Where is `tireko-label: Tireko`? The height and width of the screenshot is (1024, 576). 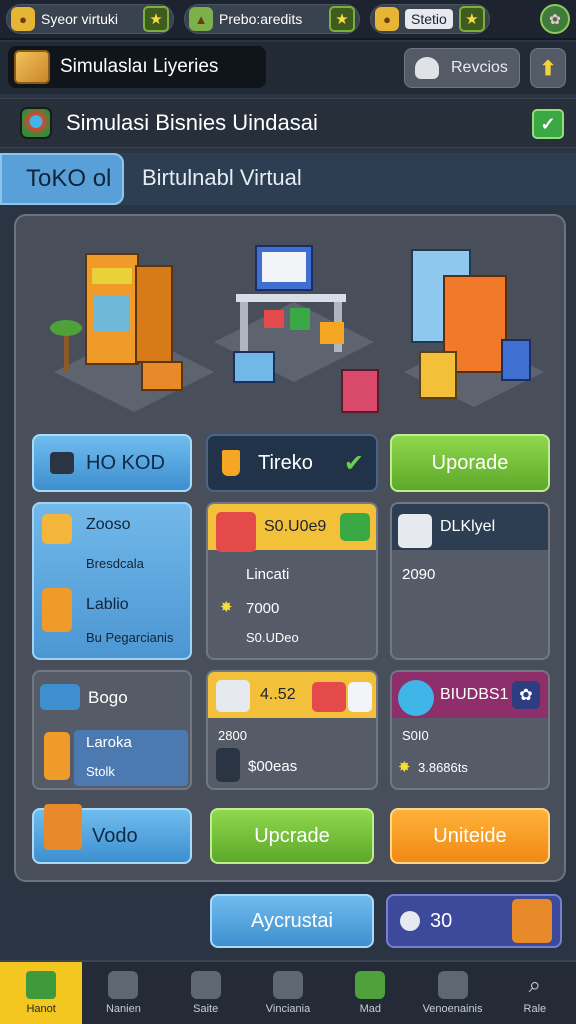
tireko-label: Tireko is located at coordinates (285, 462).